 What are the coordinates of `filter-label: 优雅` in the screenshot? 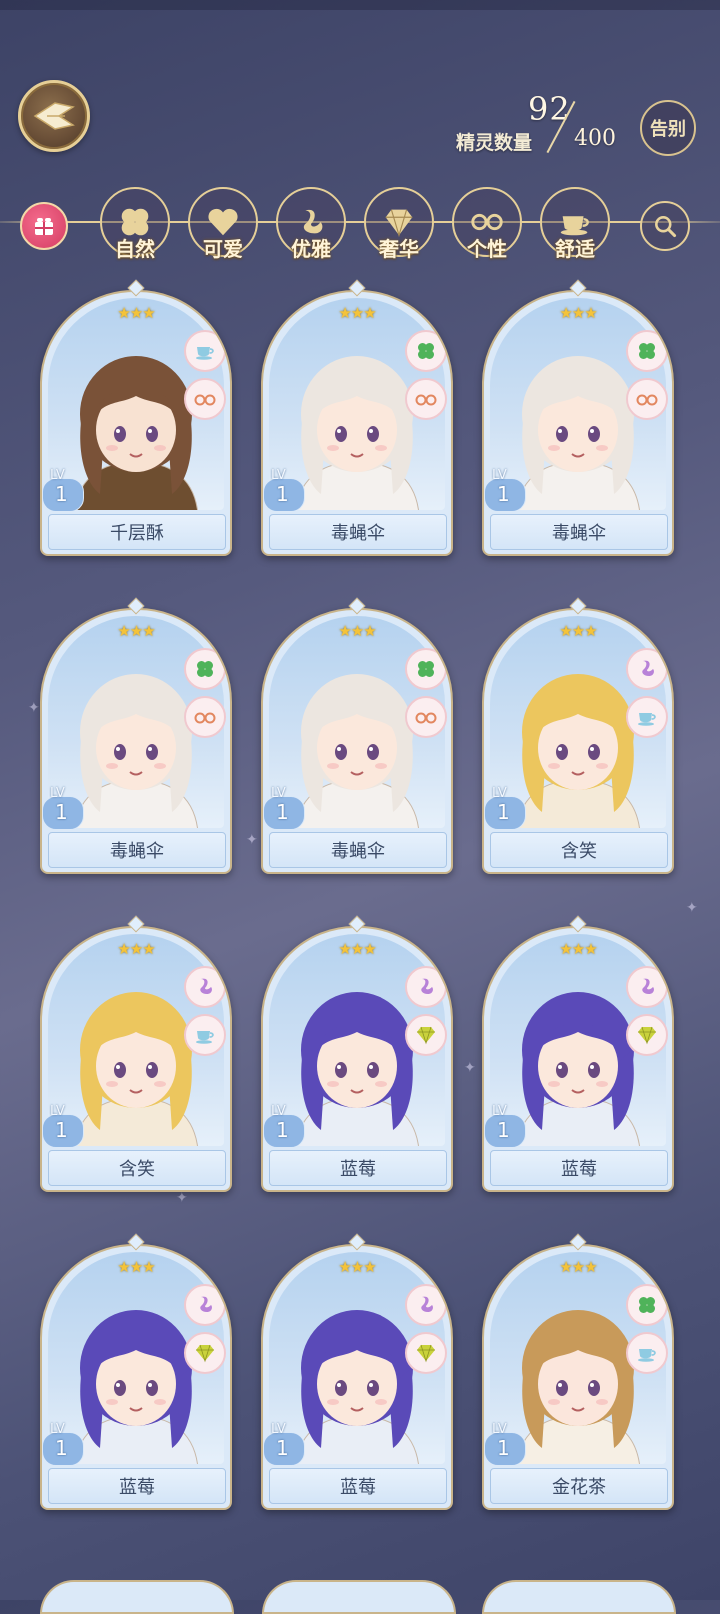 It's located at (311, 249).